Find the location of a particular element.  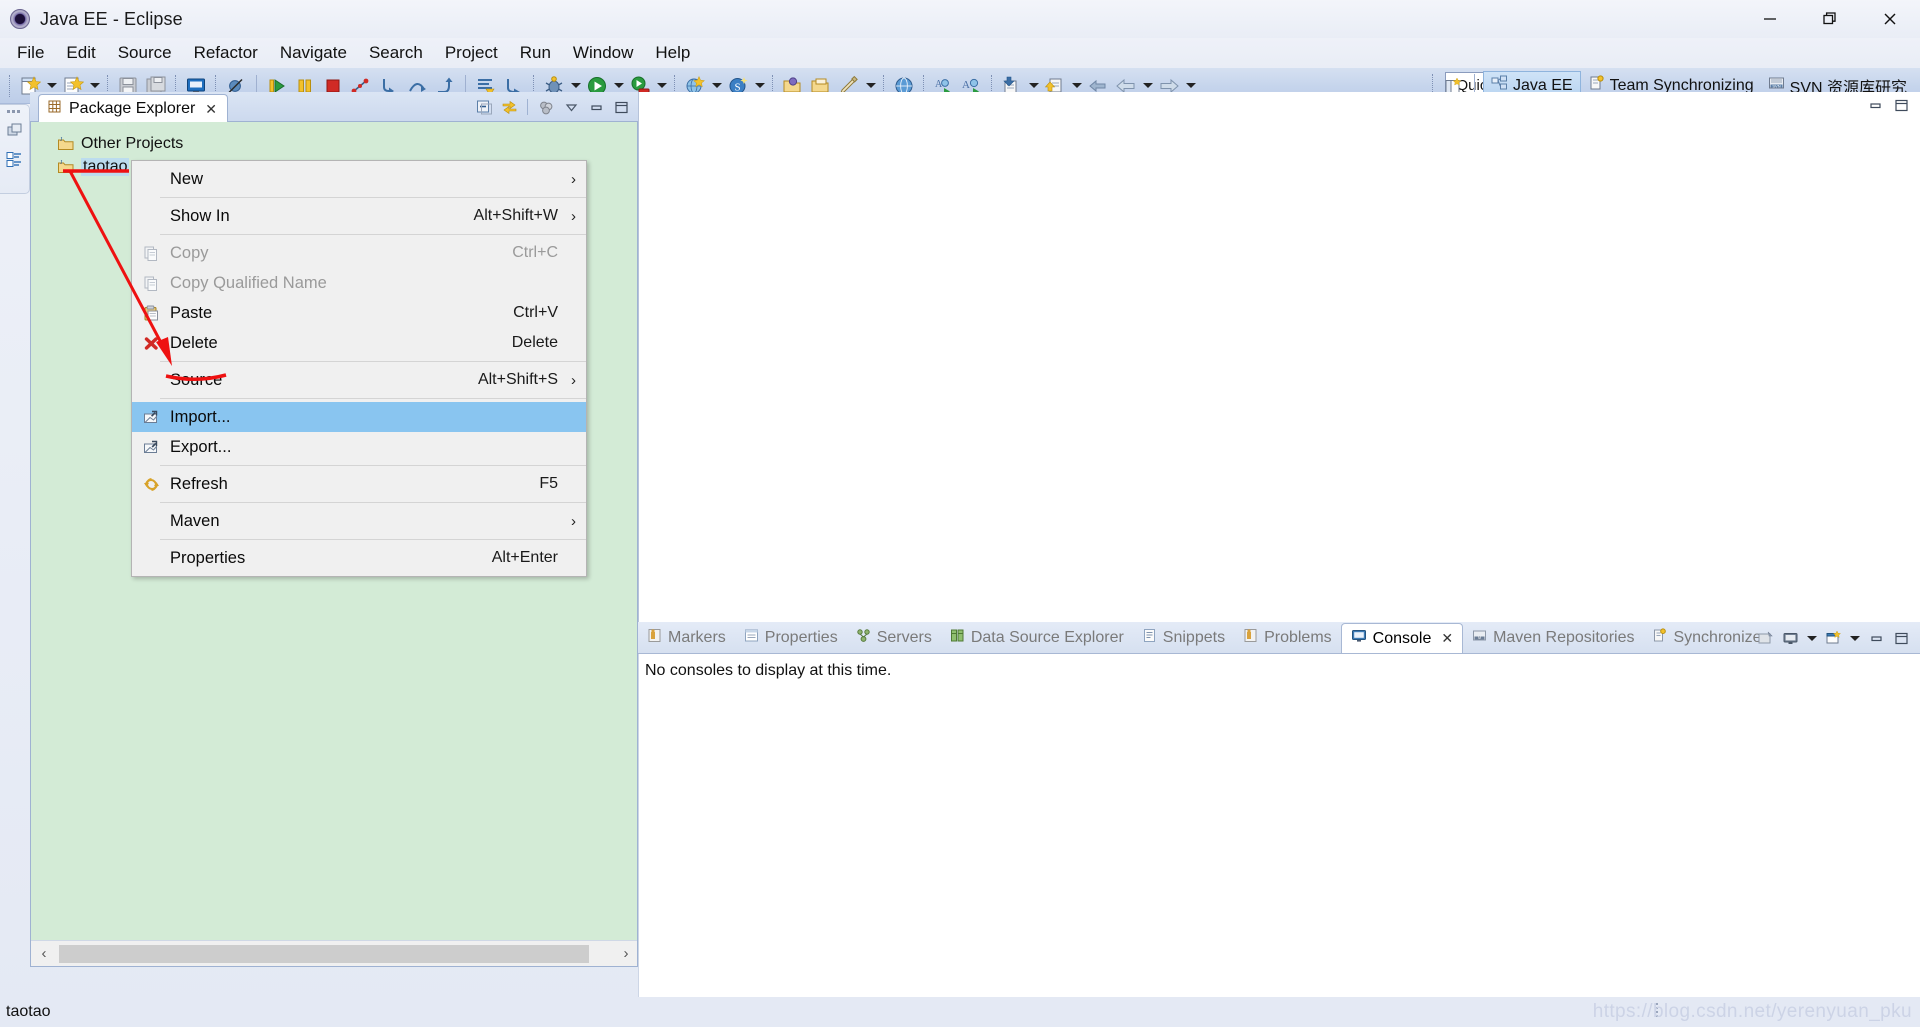

scrollbar-track is located at coordinates (335, 953).